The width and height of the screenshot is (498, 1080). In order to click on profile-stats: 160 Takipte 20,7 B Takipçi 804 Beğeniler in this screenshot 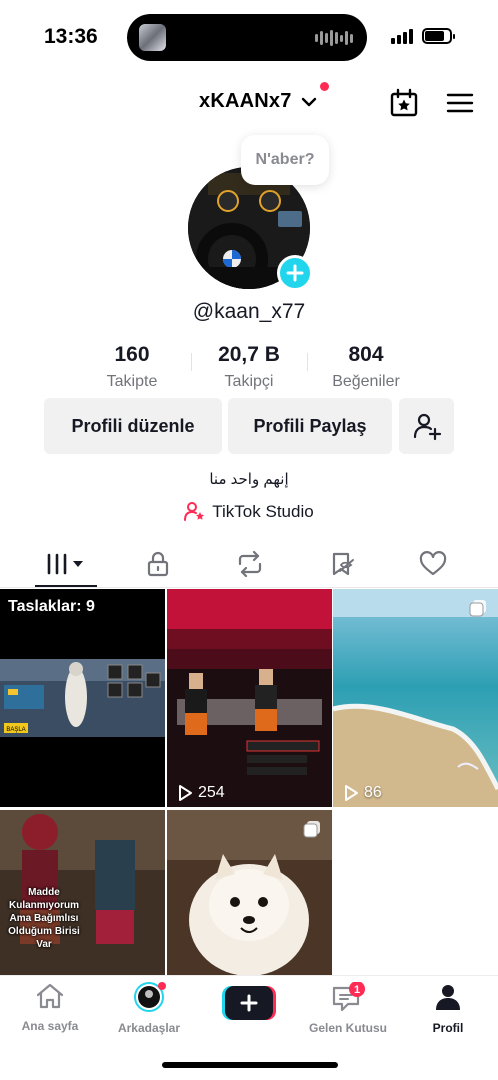, I will do `click(249, 368)`.